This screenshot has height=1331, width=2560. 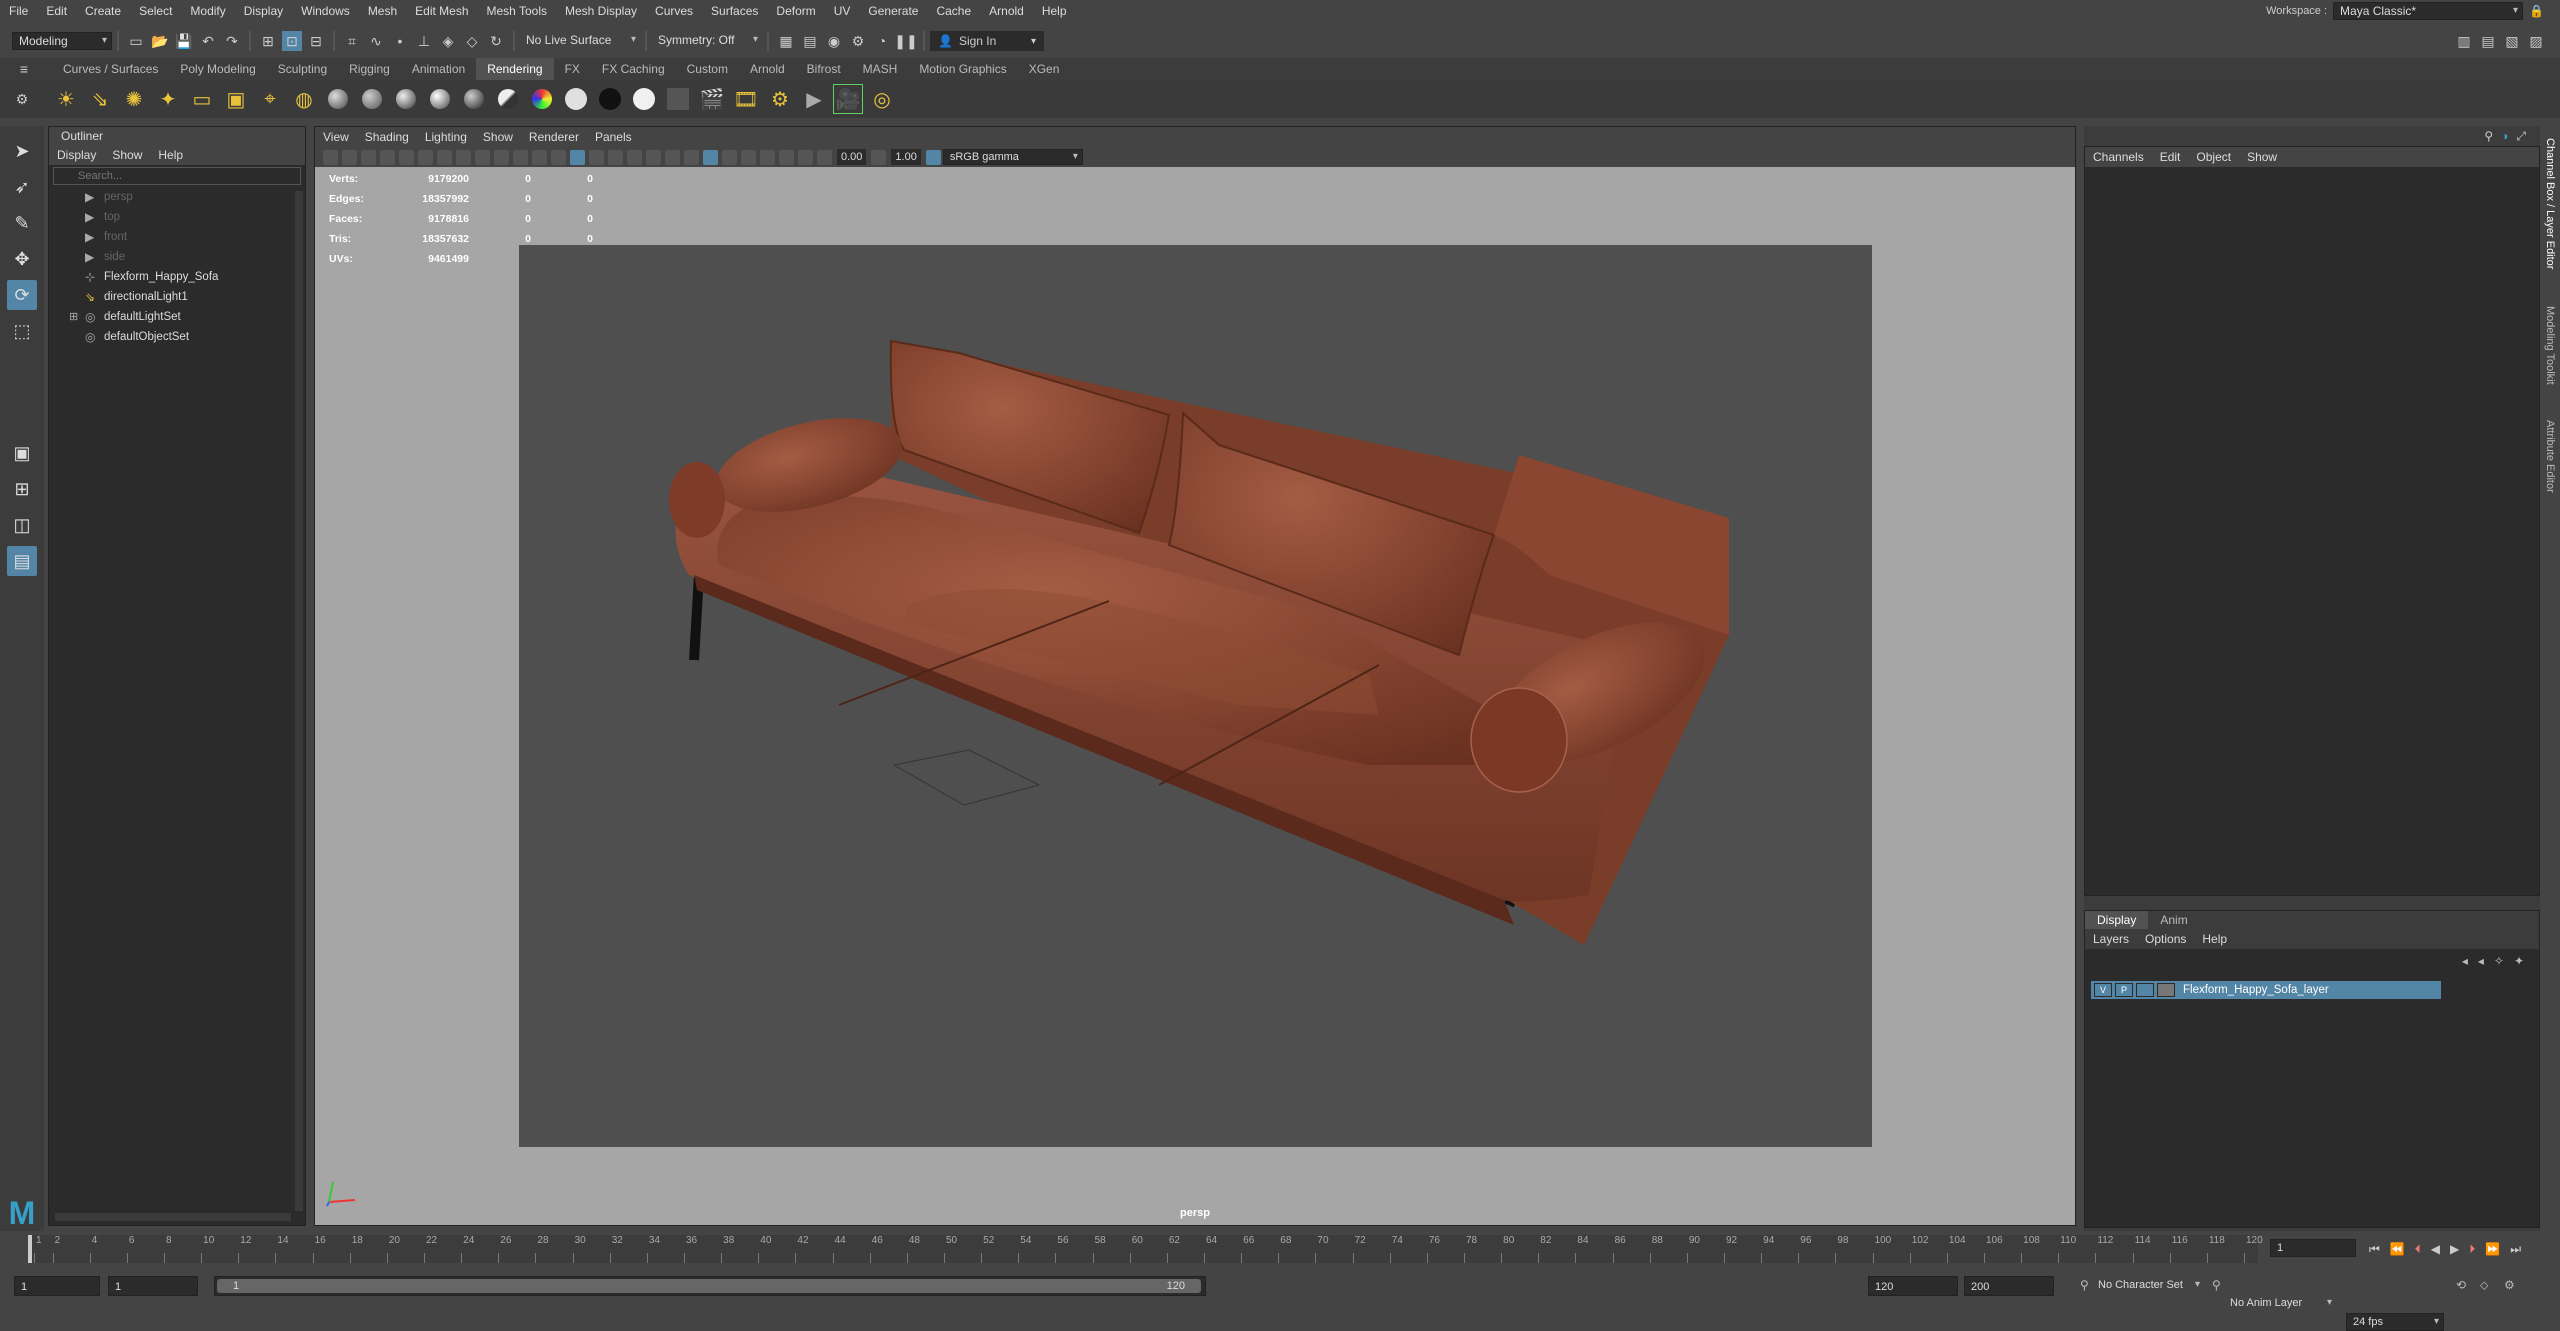 What do you see at coordinates (24, 69) in the screenshot?
I see `shelf-options-icon: ≡` at bounding box center [24, 69].